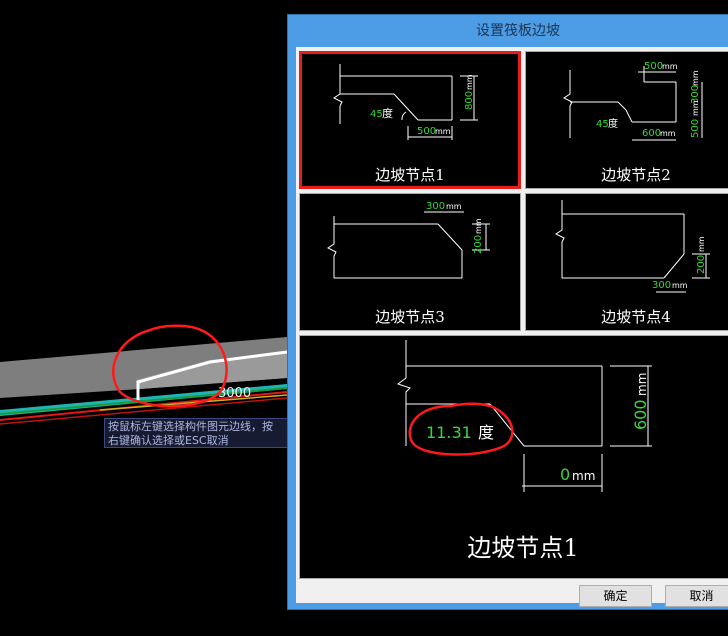  Describe the element at coordinates (680, 285) in the screenshot. I see `node4-width-unit: mm` at that location.